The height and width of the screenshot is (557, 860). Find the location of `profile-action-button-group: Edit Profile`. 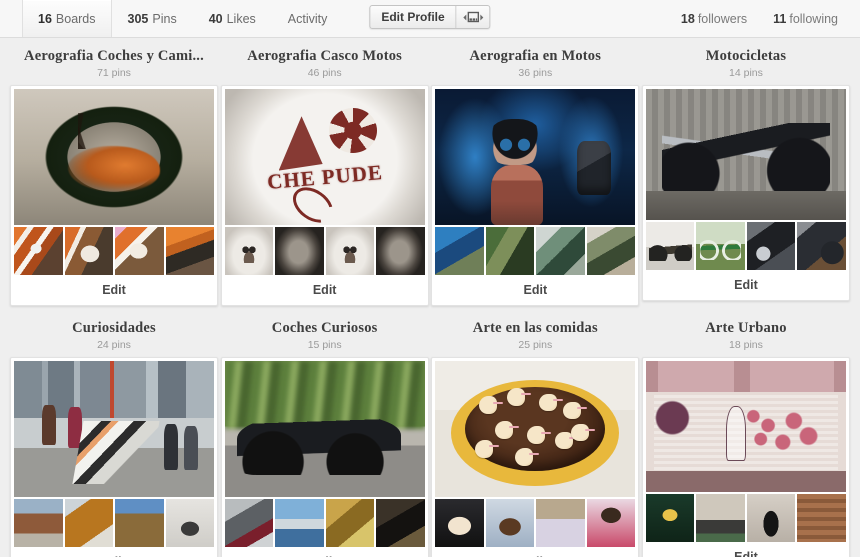

profile-action-button-group: Edit Profile is located at coordinates (430, 17).